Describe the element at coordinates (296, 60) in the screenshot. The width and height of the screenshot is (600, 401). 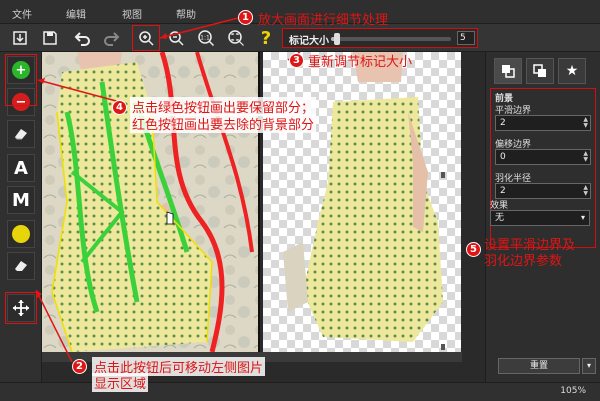
I see `callout-3-number: 3` at that location.